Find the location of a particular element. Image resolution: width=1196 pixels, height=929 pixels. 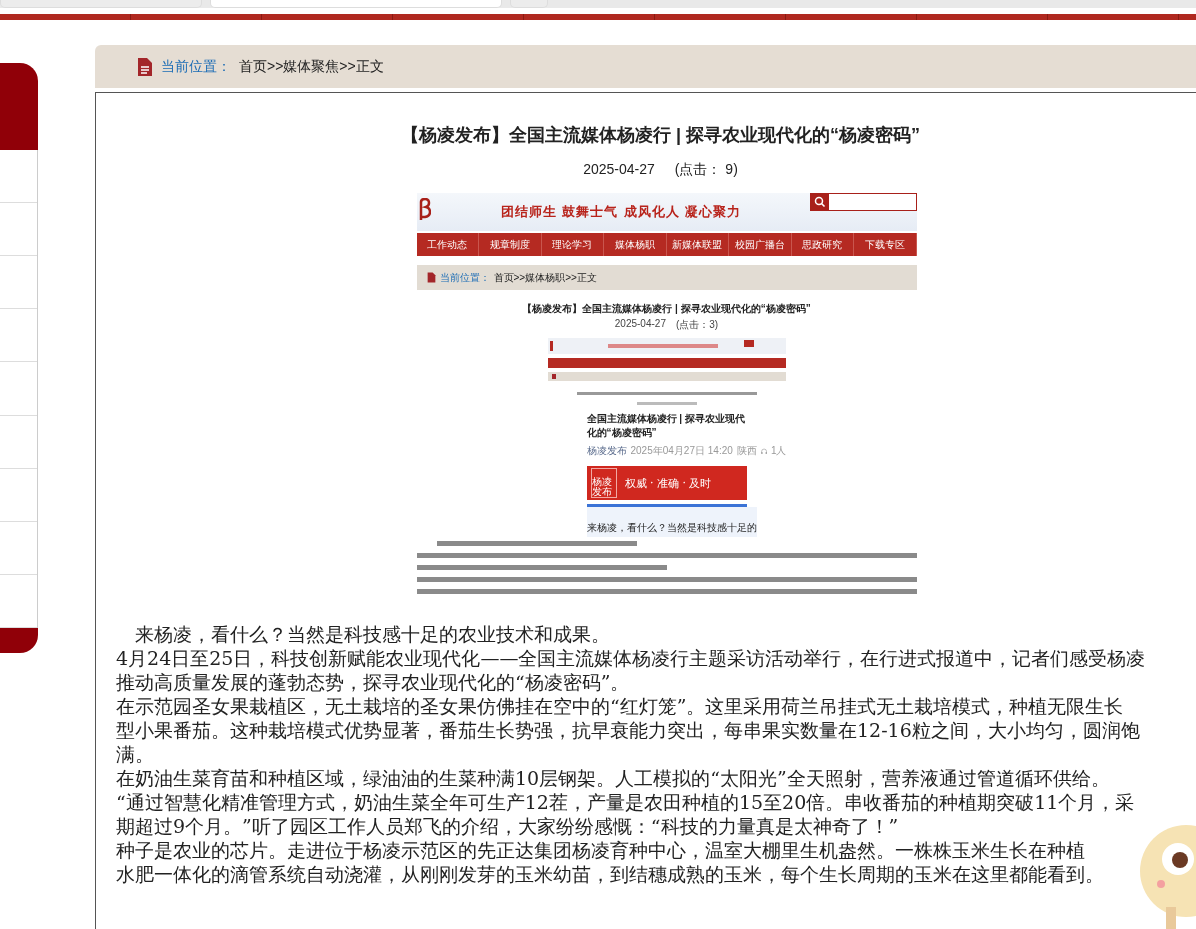

banner-slogan: 权威 · 准确 · 及时 is located at coordinates (668, 483).